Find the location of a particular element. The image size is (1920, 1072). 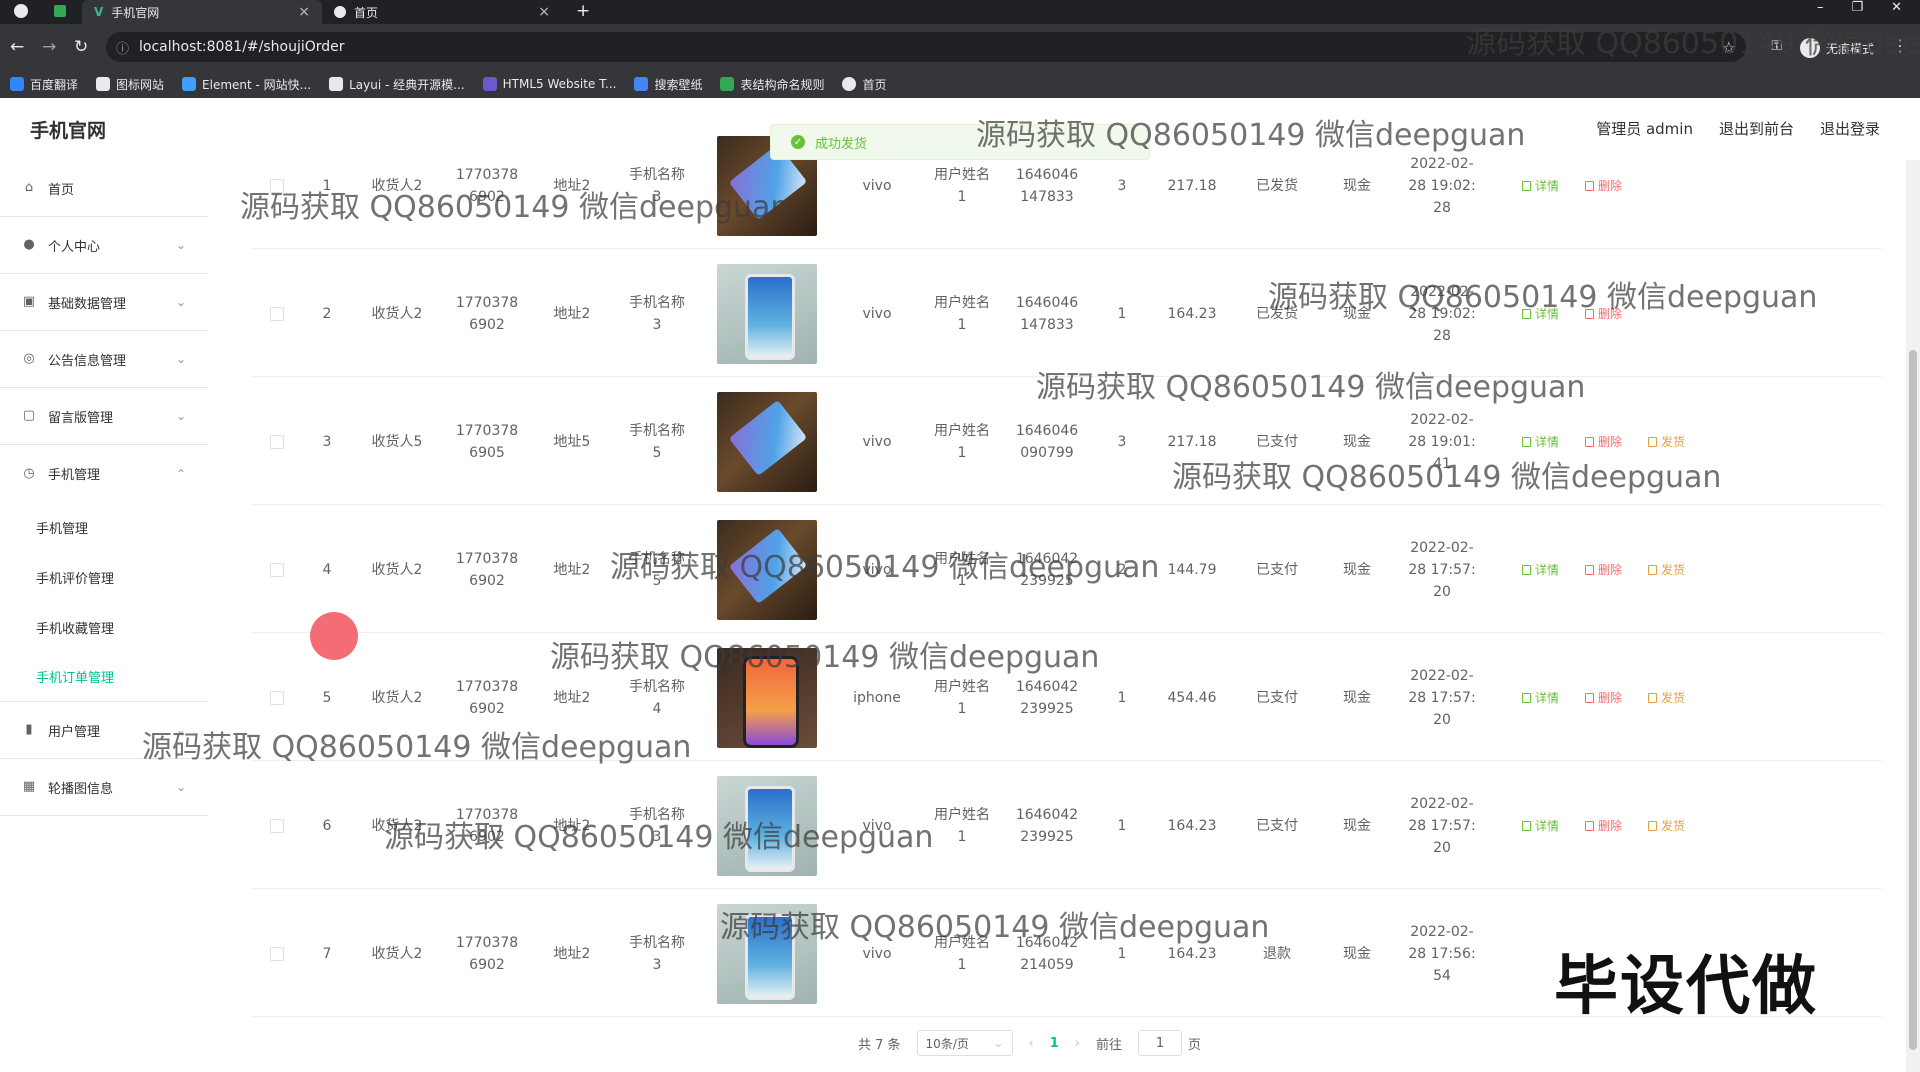

goto-page-input: 1 is located at coordinates (1160, 1043).